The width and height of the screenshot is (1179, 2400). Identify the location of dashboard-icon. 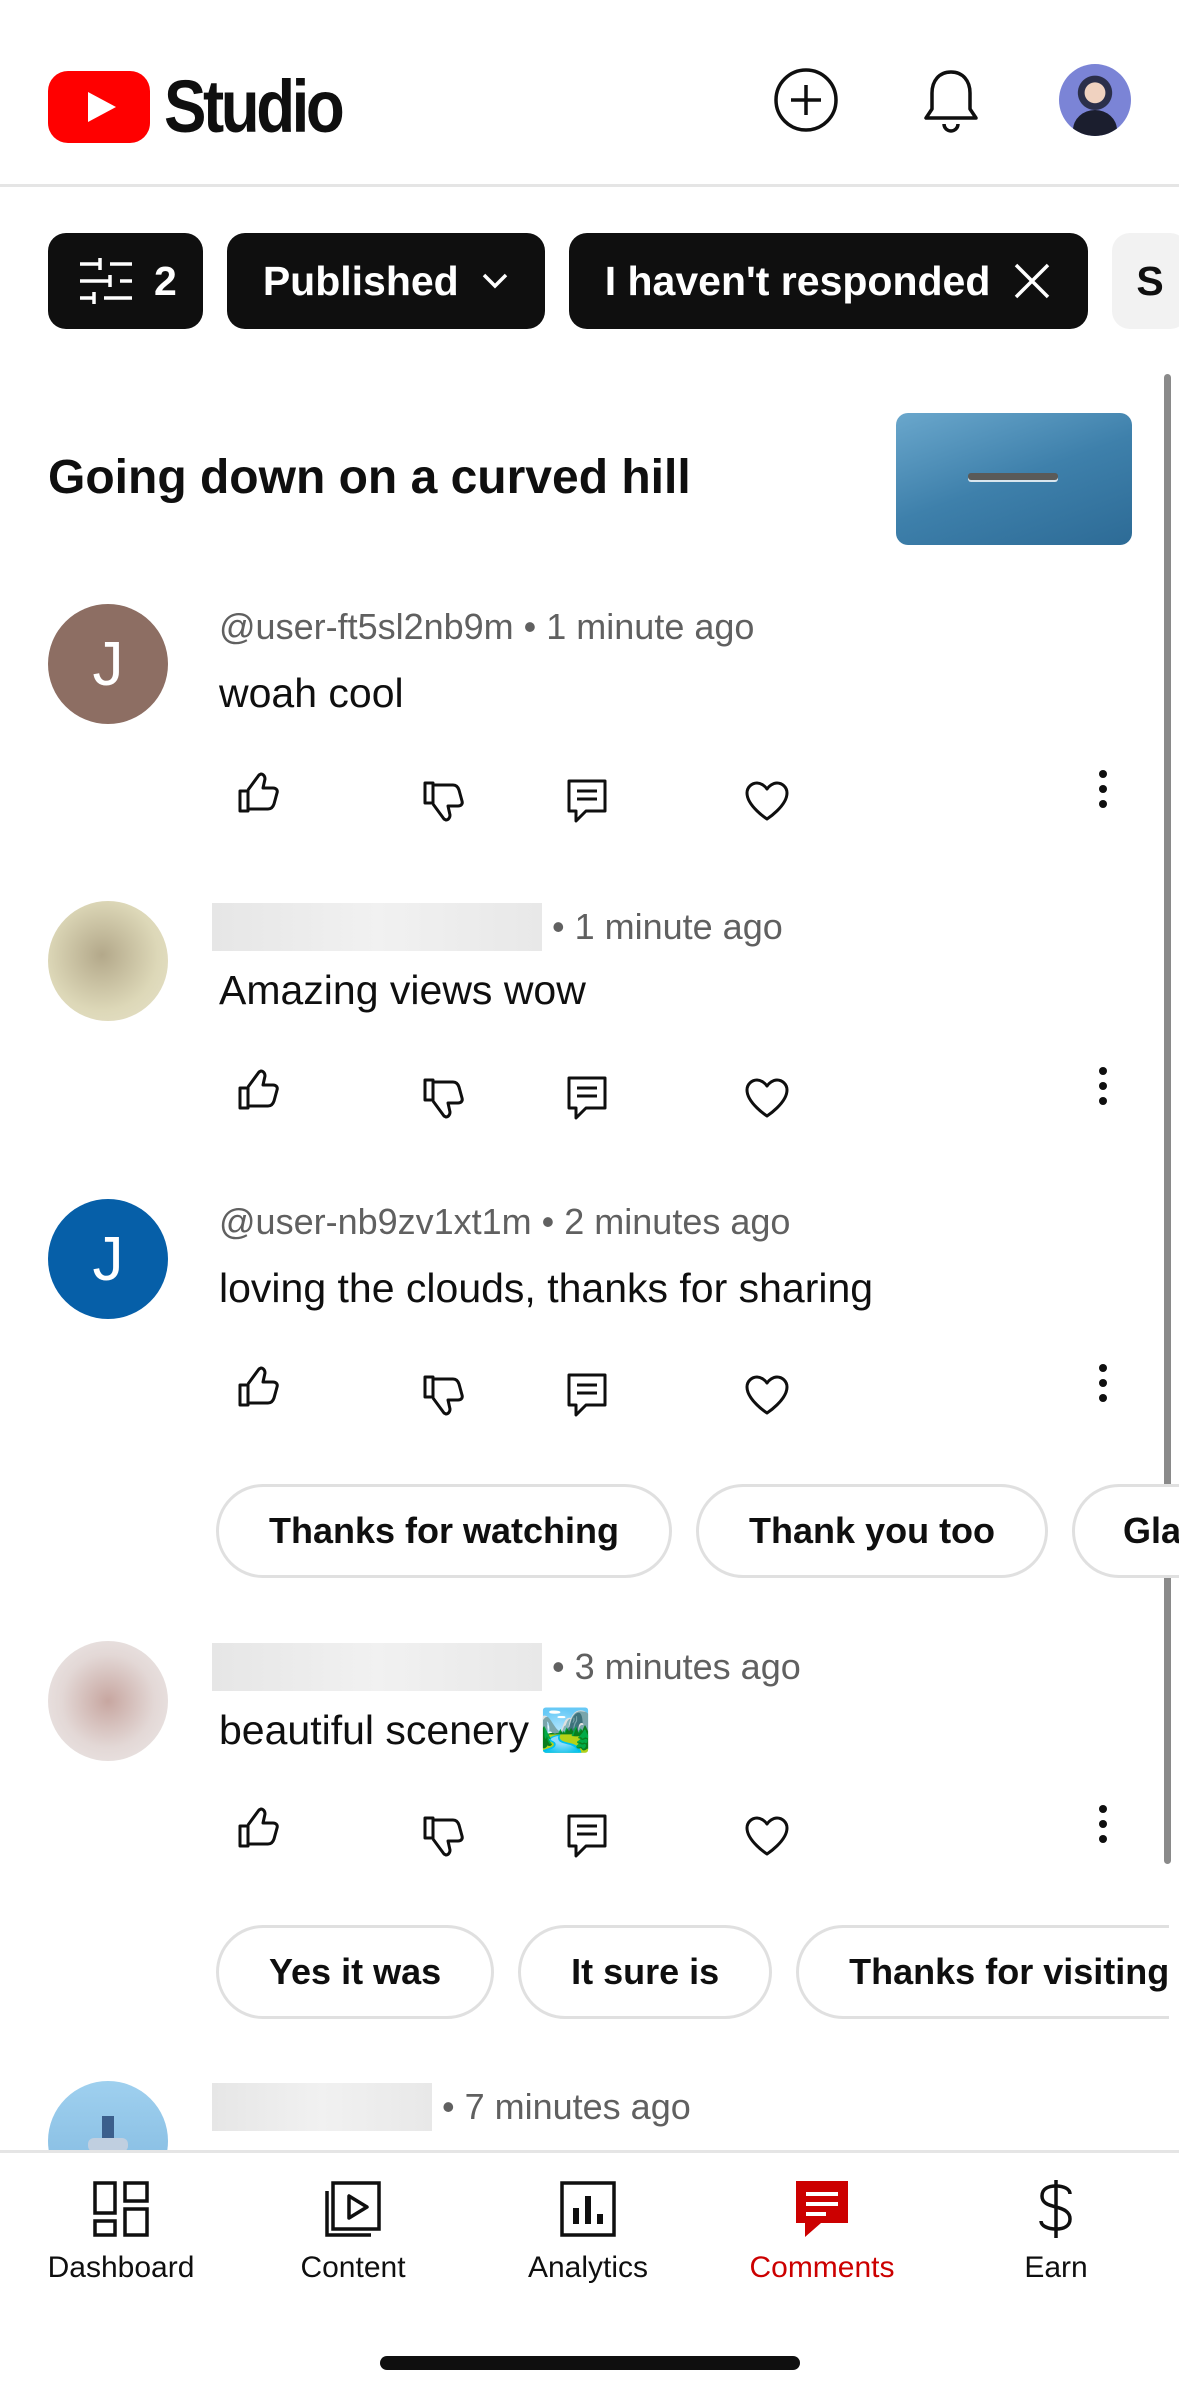
(121, 2209).